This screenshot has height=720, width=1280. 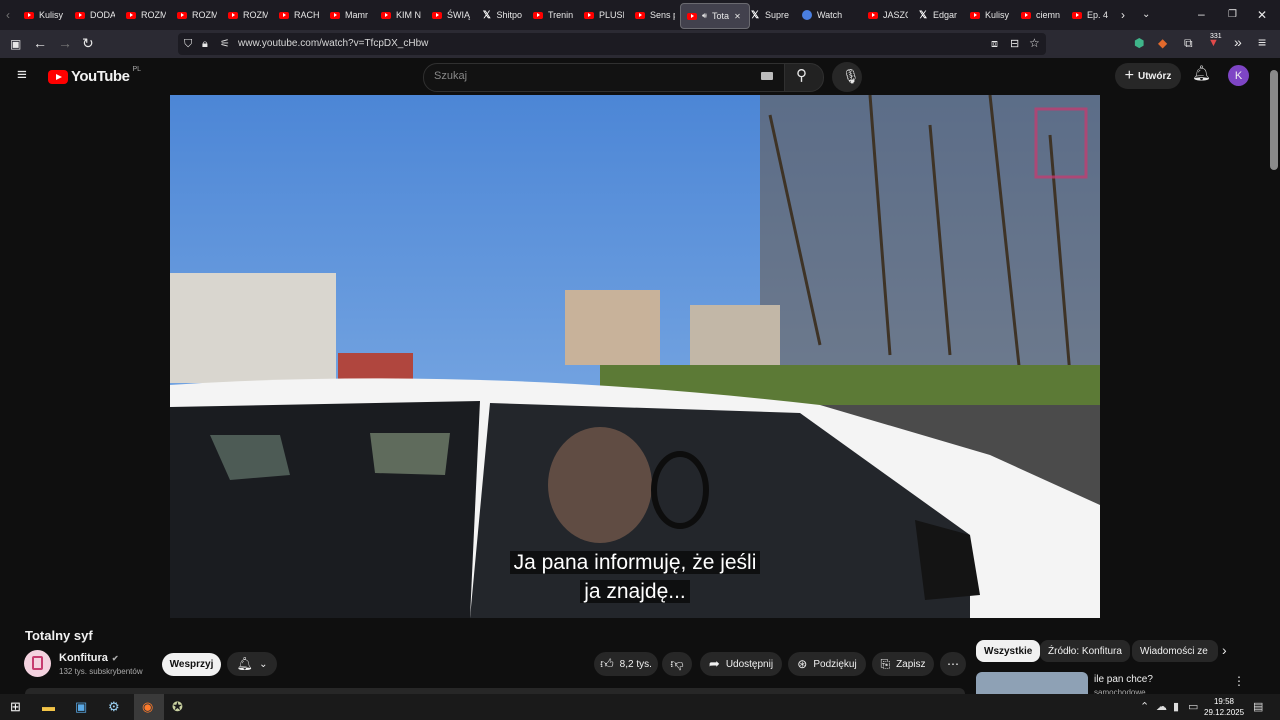 What do you see at coordinates (1032, 683) in the screenshot?
I see `recommended-thumbnail` at bounding box center [1032, 683].